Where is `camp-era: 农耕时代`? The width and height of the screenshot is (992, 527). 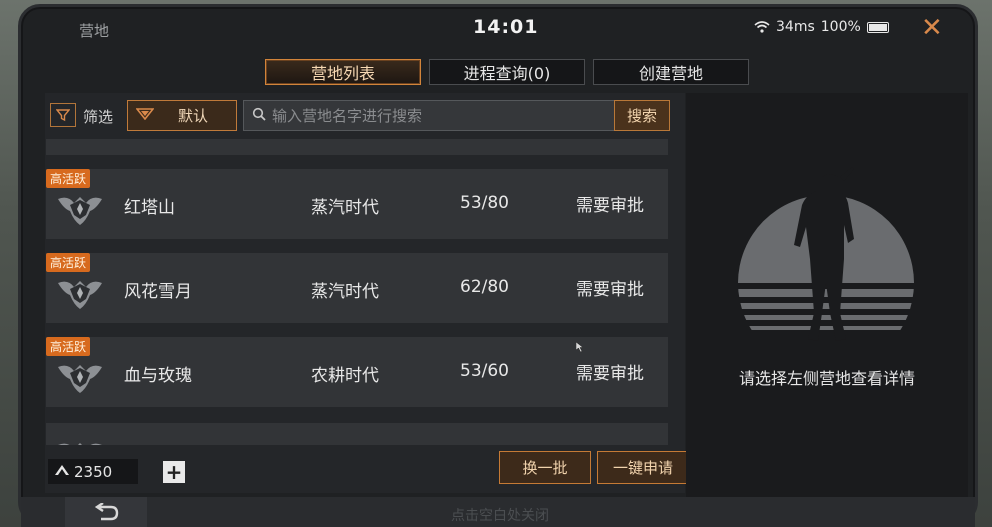
camp-era: 农耕时代 is located at coordinates (345, 376).